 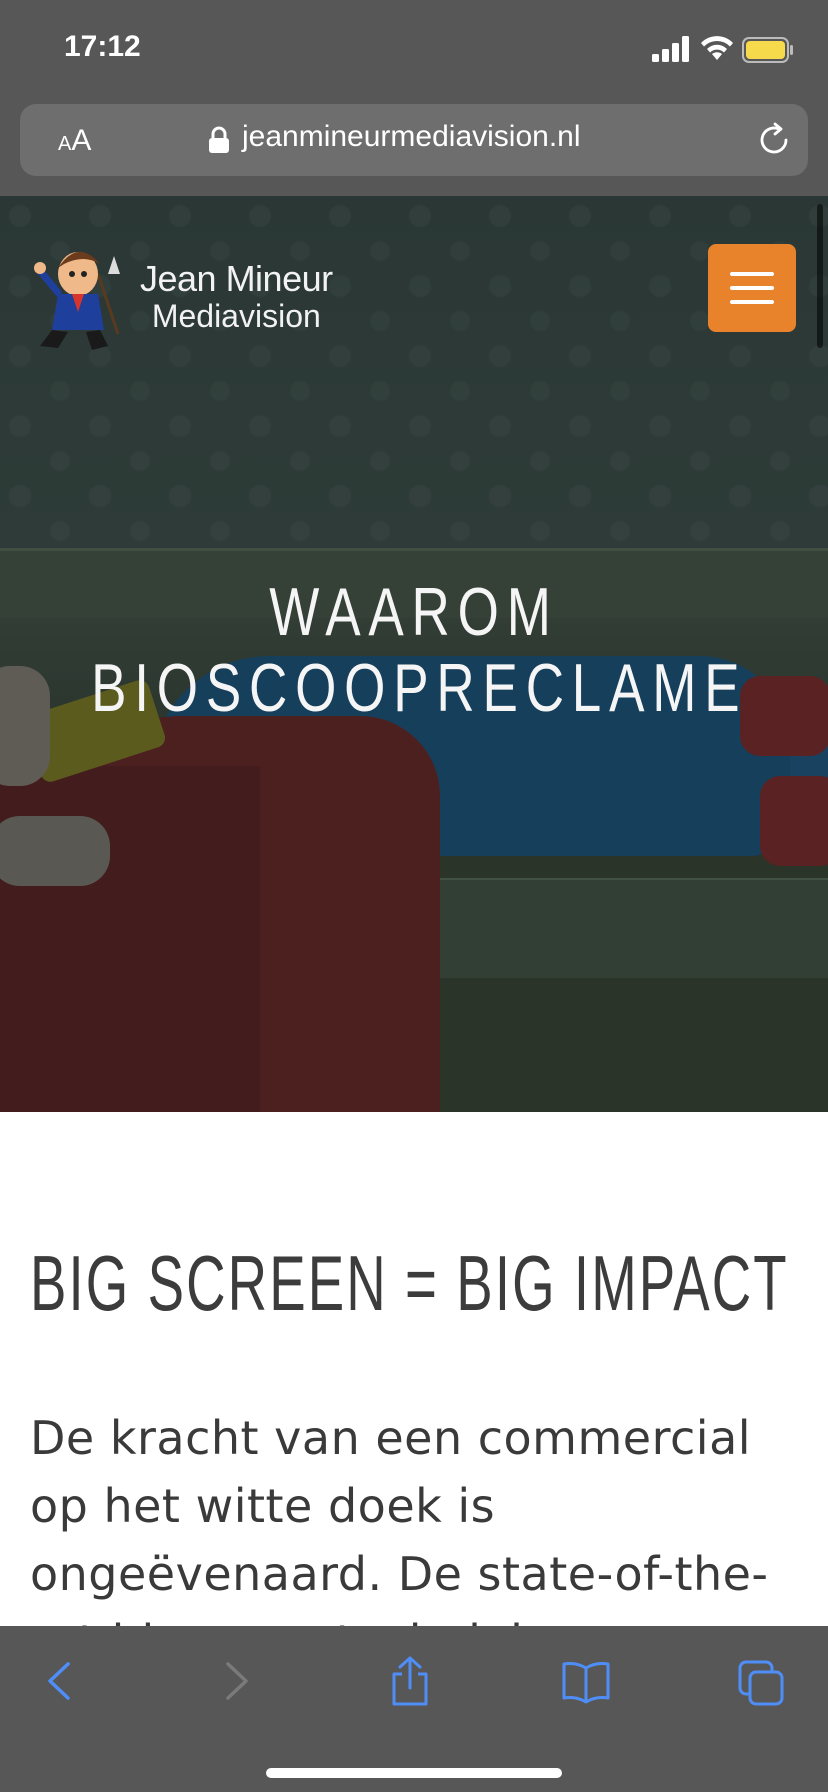 What do you see at coordinates (414, 1773) in the screenshot?
I see `home-indicator` at bounding box center [414, 1773].